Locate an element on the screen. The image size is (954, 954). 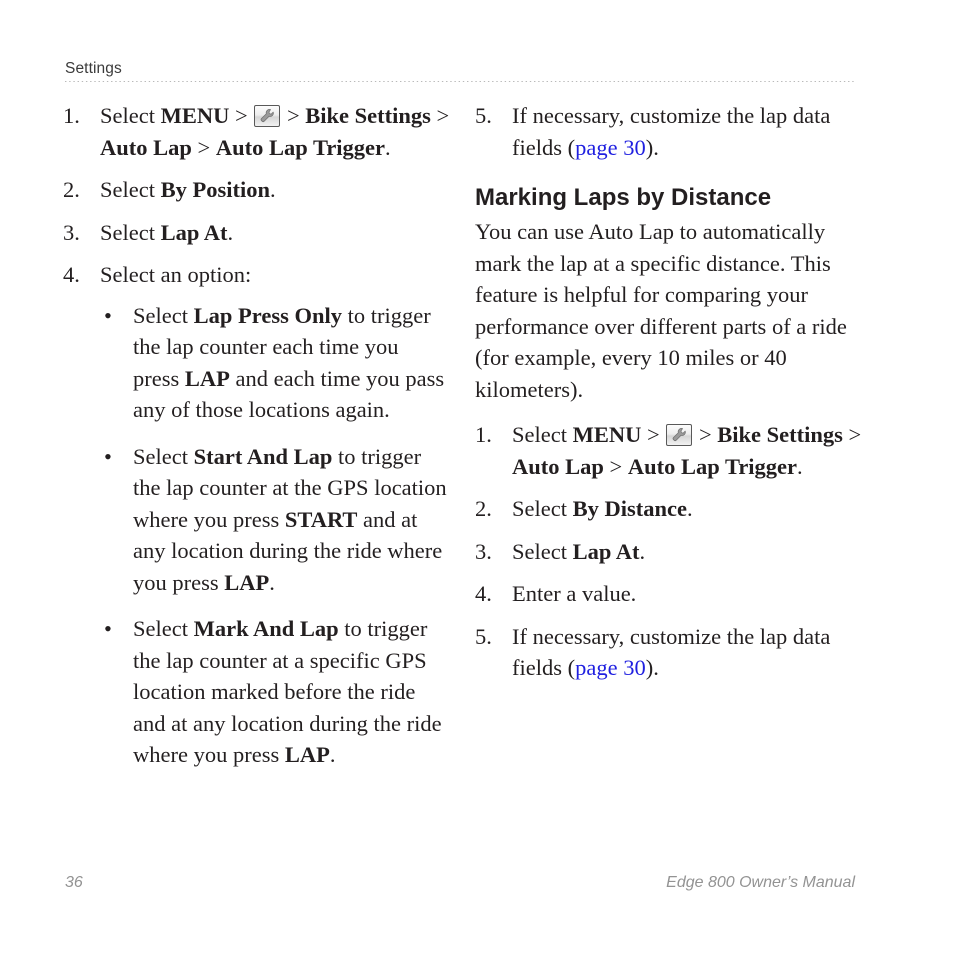
footer-manual-title: Edge 800 Owner’s Manual is located at coordinates (760, 882).